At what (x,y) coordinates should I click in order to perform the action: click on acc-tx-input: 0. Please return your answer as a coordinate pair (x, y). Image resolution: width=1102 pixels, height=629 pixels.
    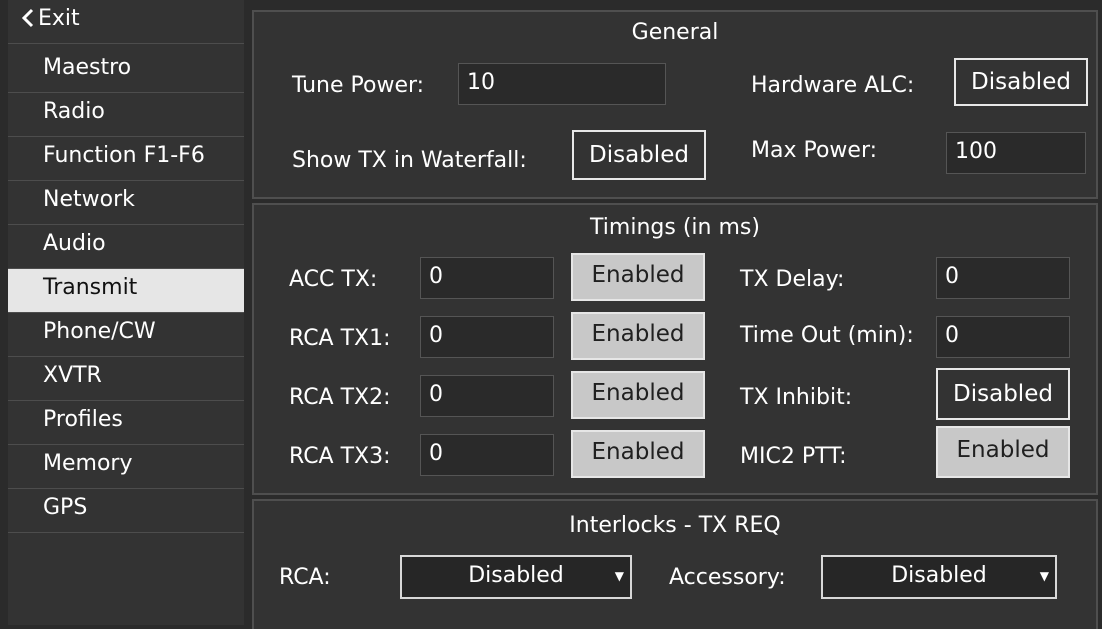
    Looking at the image, I should click on (487, 278).